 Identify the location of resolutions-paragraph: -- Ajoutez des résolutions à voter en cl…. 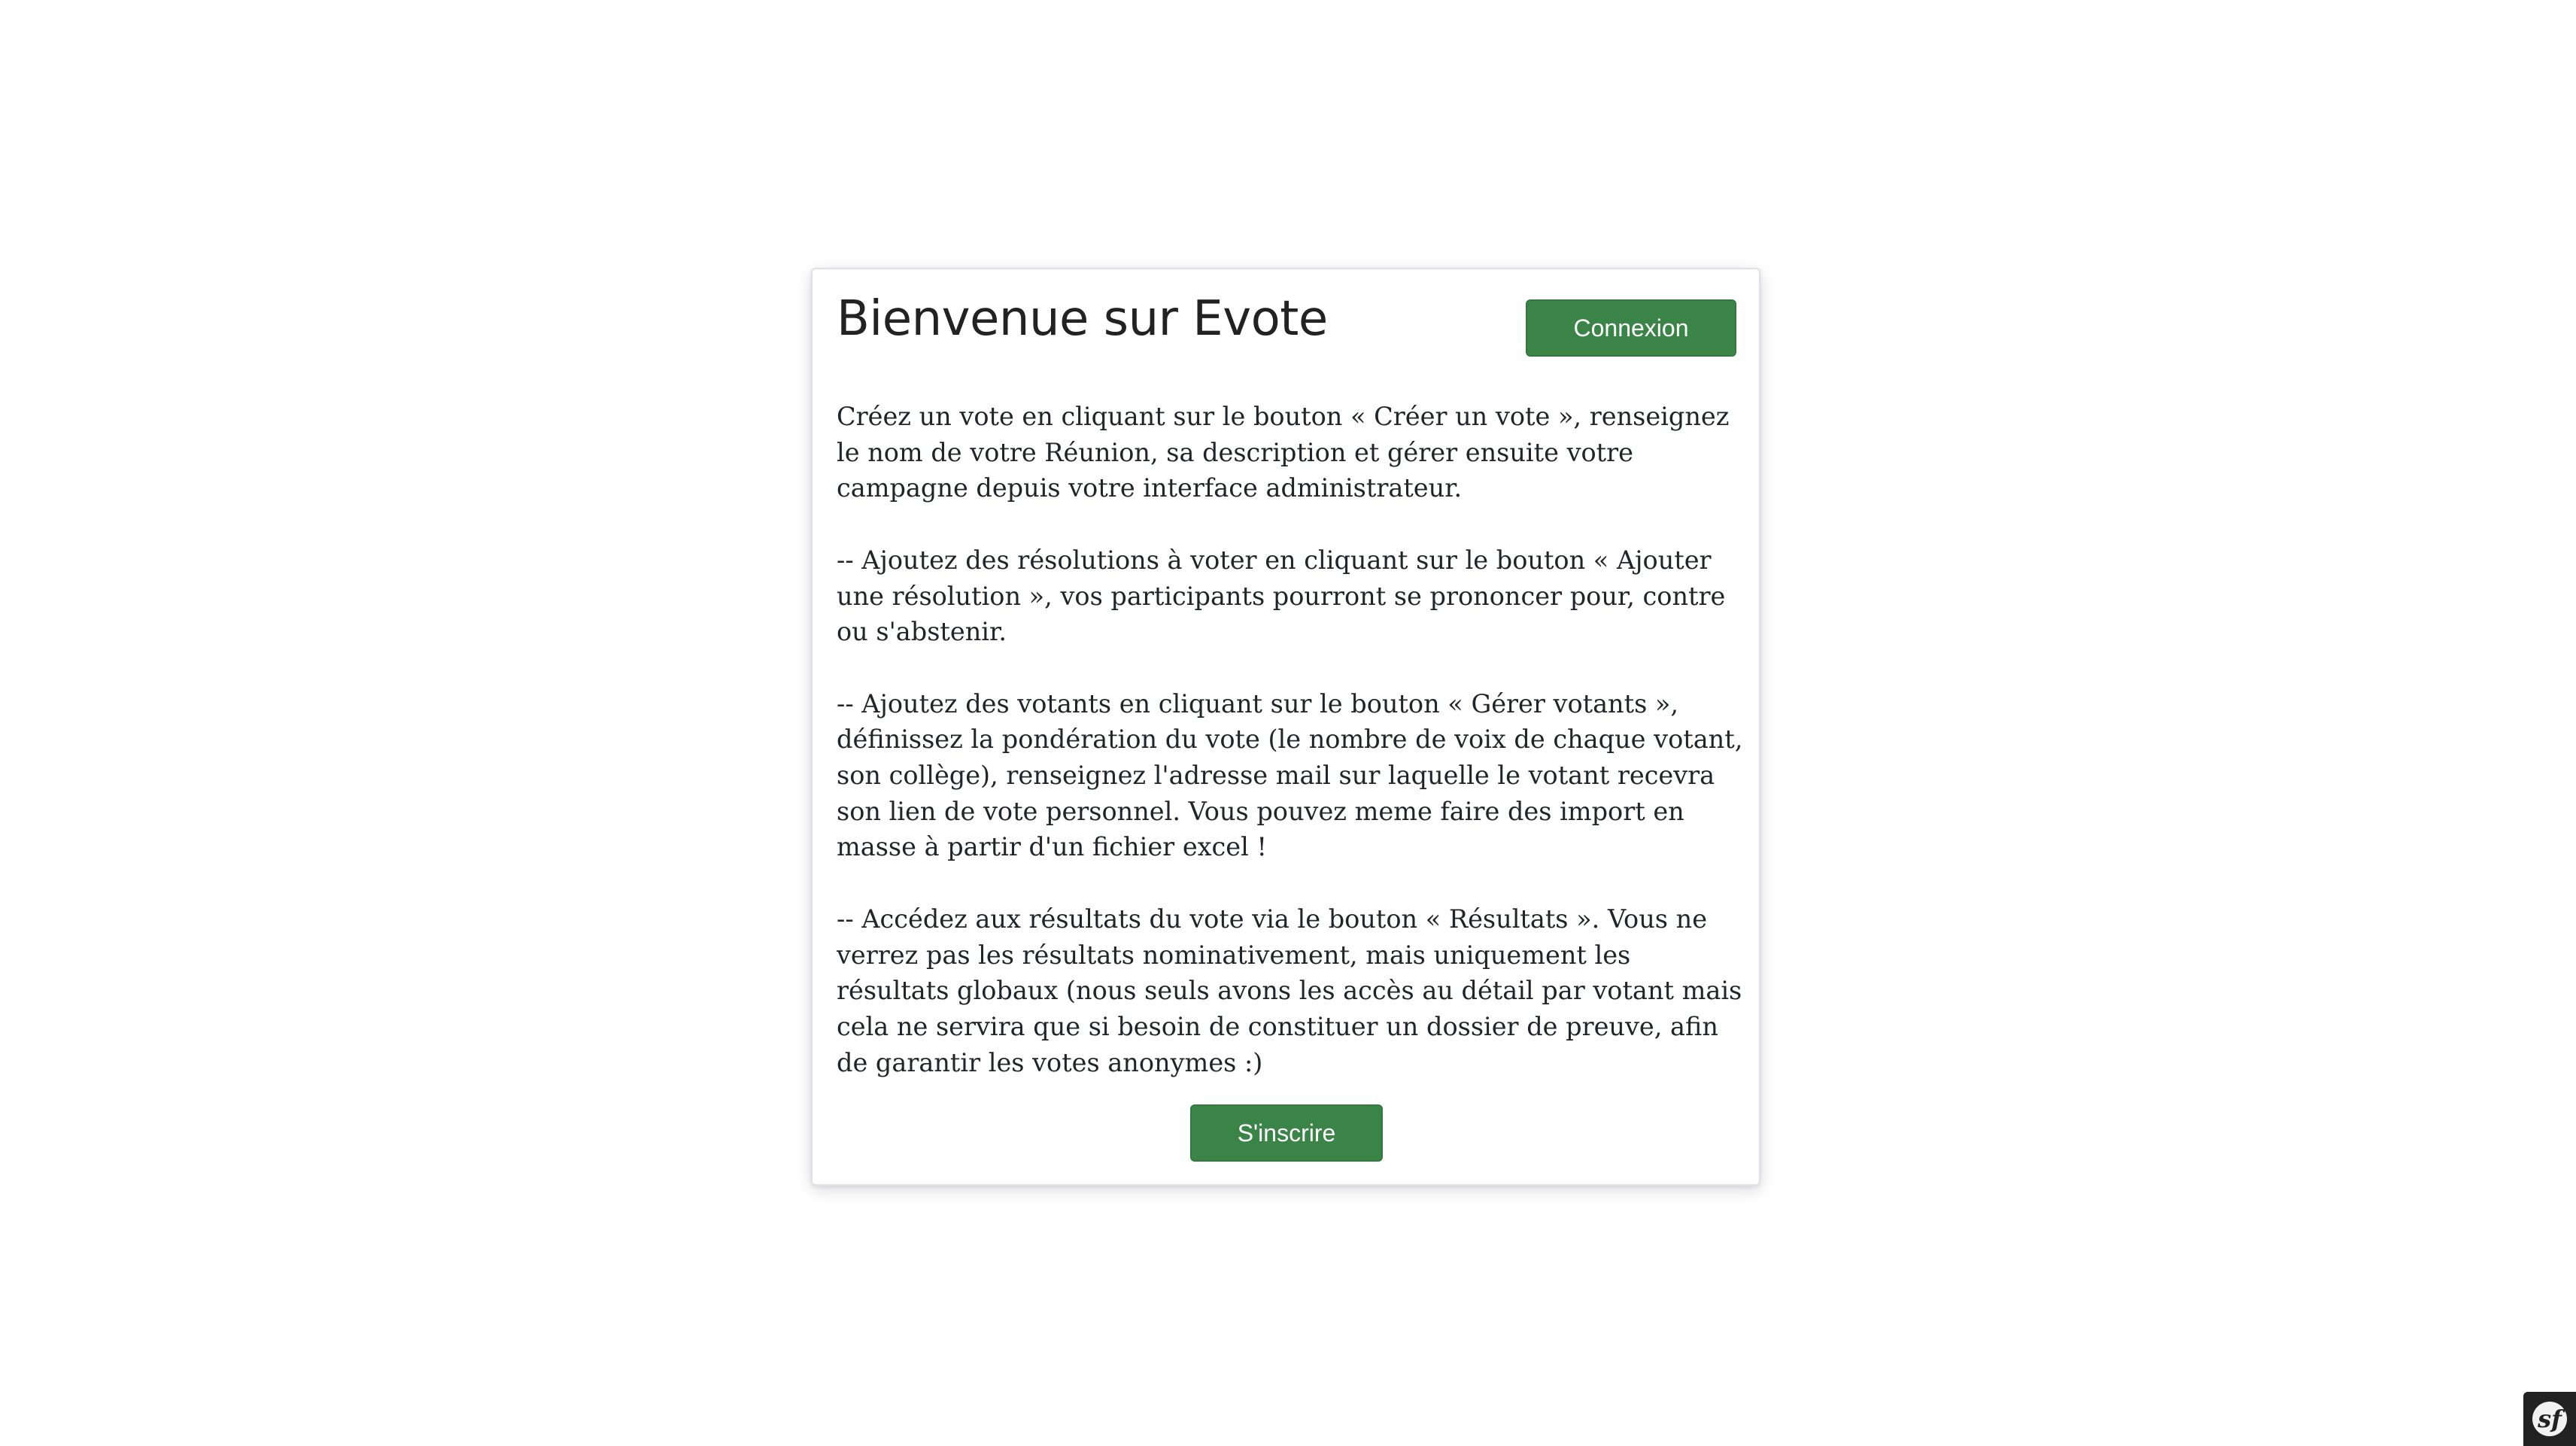
(1282, 596).